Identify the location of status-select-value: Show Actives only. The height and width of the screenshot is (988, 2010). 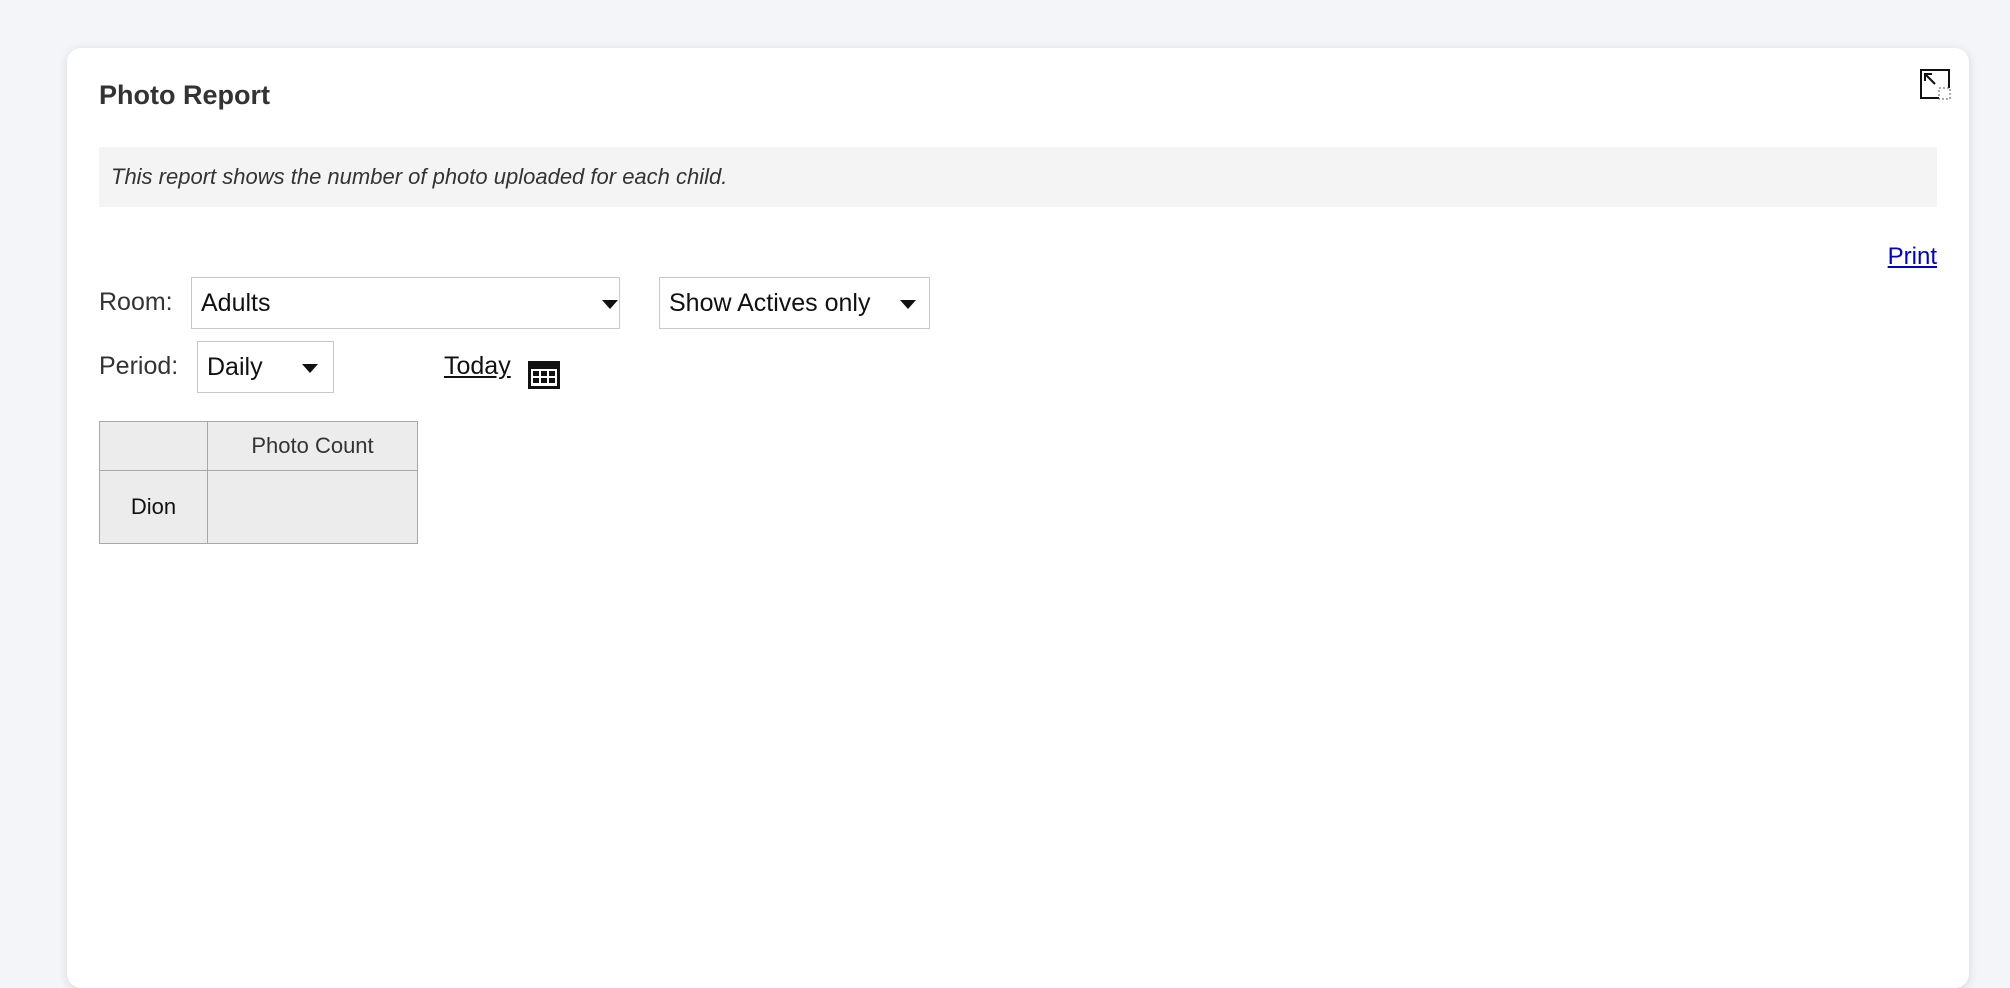
(770, 303).